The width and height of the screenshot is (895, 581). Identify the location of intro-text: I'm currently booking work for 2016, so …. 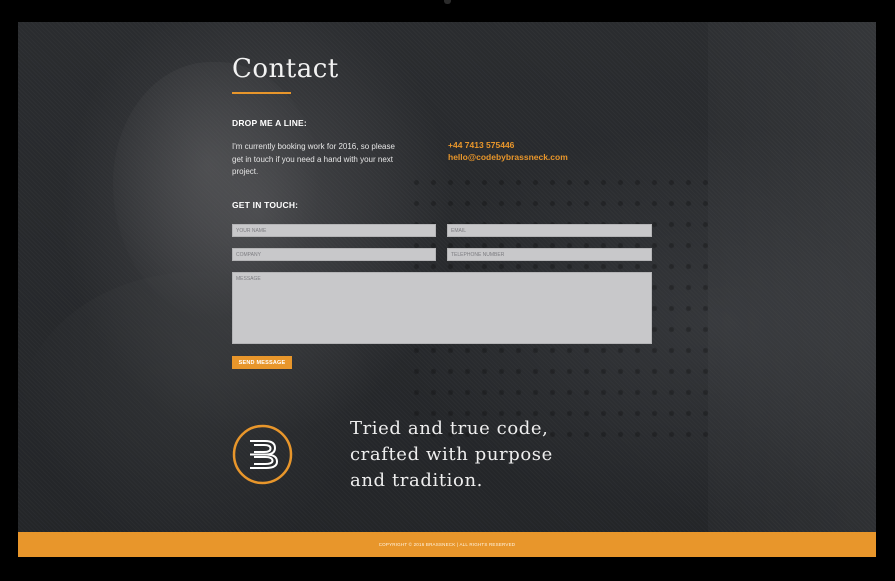
(313, 159).